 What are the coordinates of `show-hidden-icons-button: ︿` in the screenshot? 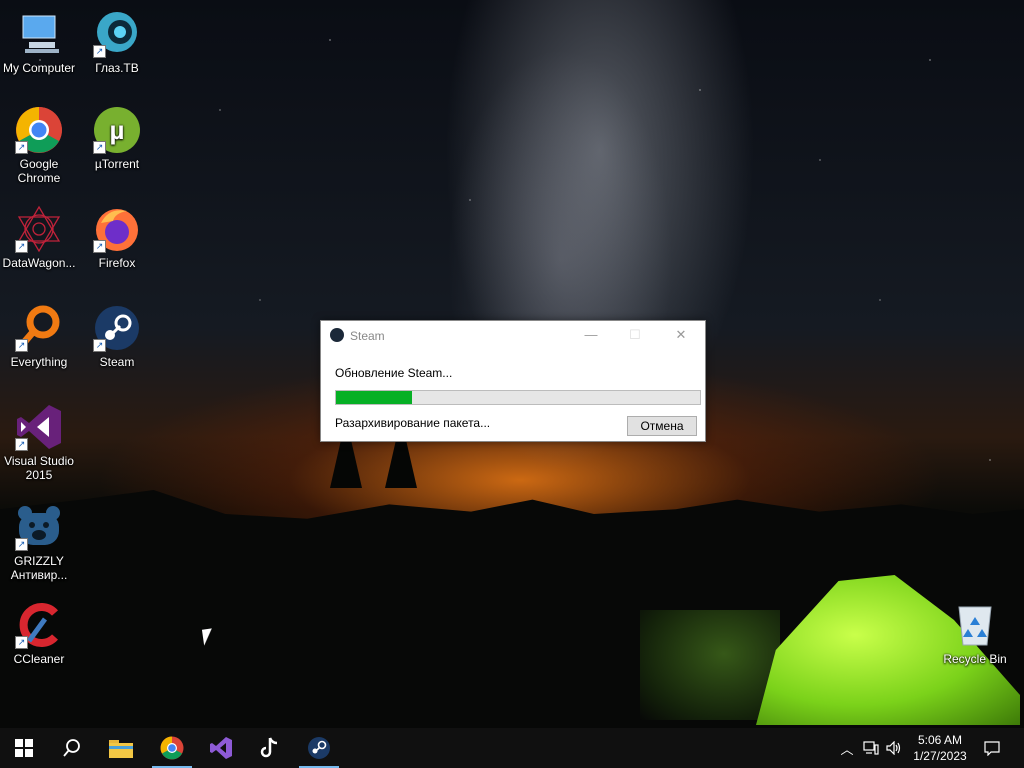 It's located at (847, 748).